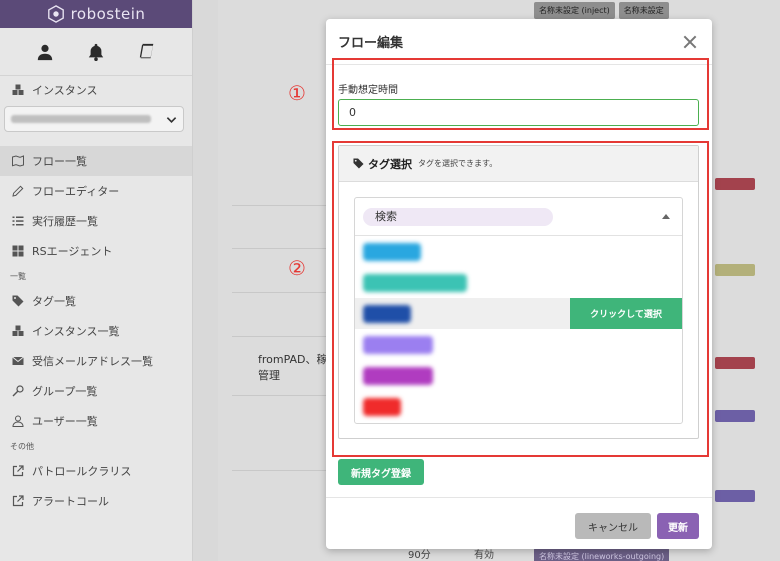 This screenshot has height=561, width=780. I want to click on background-tag-chips: 名称未設定 (inject) 名称未設定, so click(601, 10).